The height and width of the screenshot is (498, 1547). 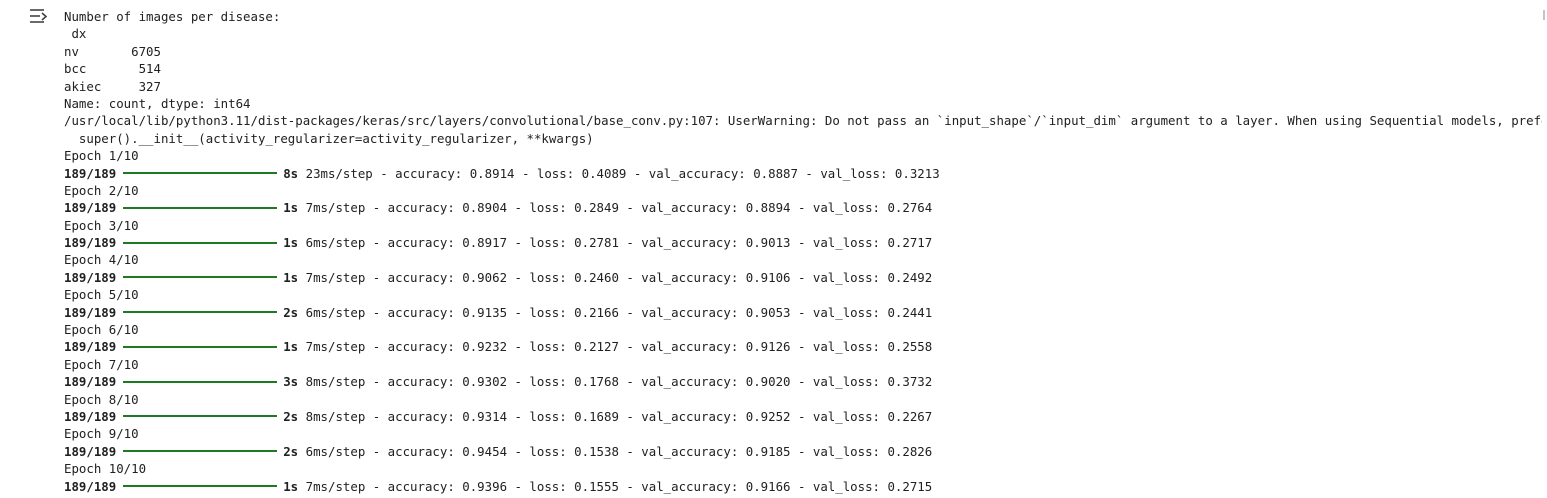 I want to click on epoch-header: Epoch 10/10, so click(x=105, y=469).